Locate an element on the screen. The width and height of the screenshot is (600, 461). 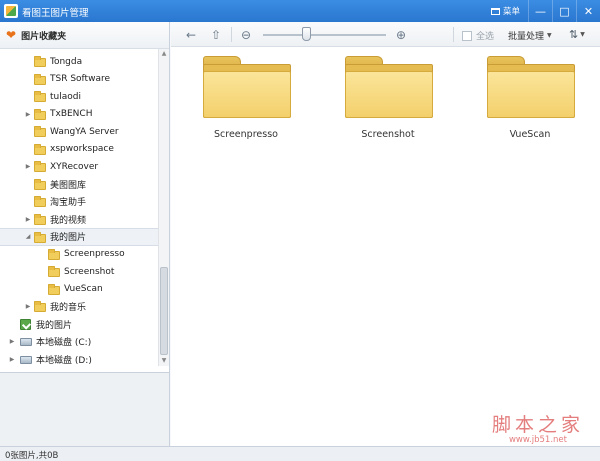
tree-item: tulaodi is located at coordinates (79, 97).